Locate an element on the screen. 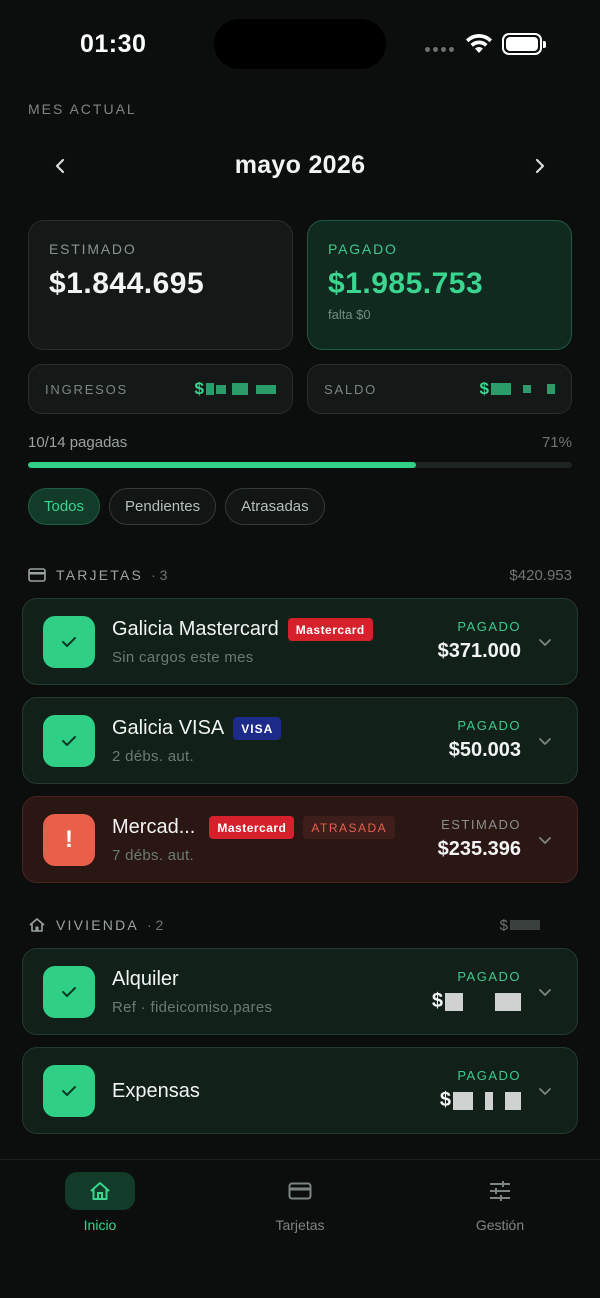 This screenshot has height=1298, width=600. chevron-right-icon is located at coordinates (540, 166).